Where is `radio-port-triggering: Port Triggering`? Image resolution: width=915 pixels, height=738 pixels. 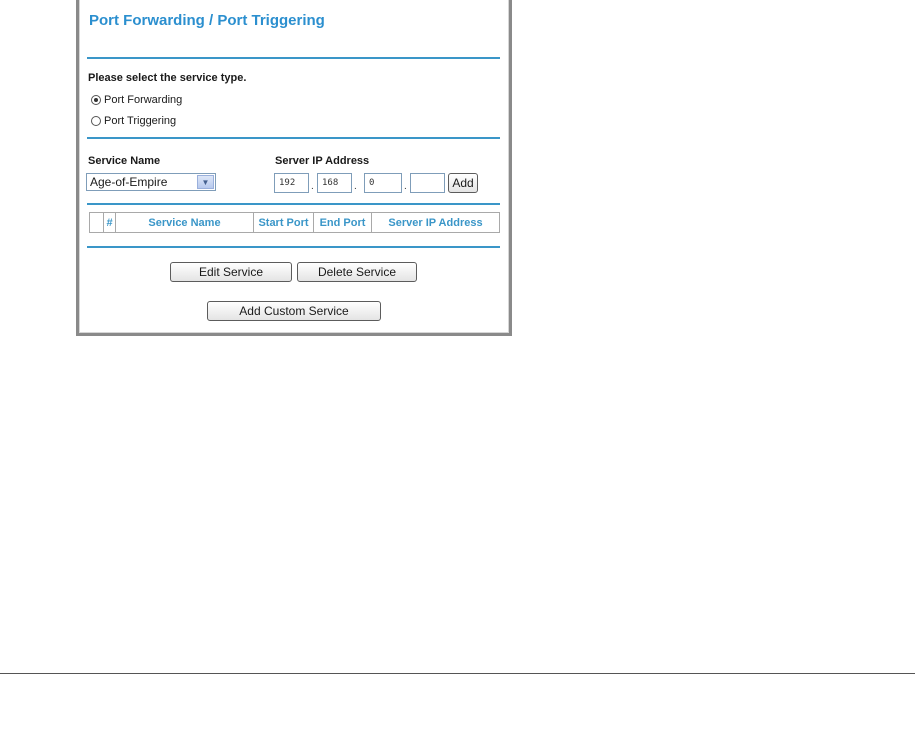
radio-port-triggering: Port Triggering is located at coordinates (133, 121).